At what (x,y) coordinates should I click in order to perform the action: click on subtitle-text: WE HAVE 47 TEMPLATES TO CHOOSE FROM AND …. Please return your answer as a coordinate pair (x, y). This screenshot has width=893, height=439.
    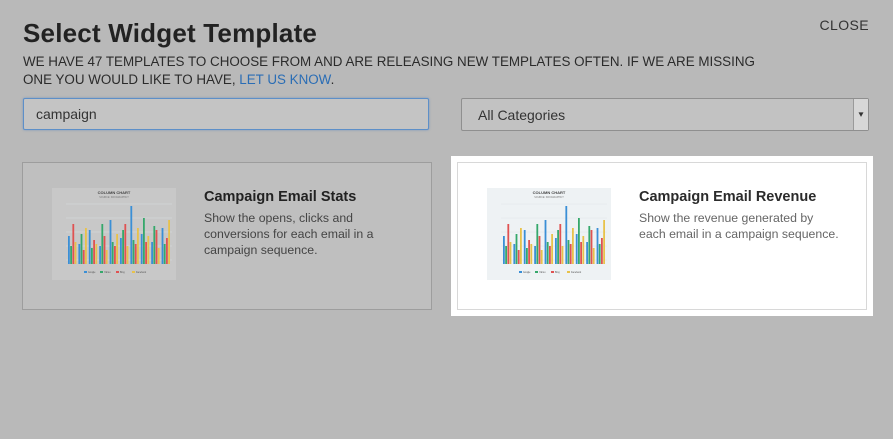
    Looking at the image, I should click on (389, 70).